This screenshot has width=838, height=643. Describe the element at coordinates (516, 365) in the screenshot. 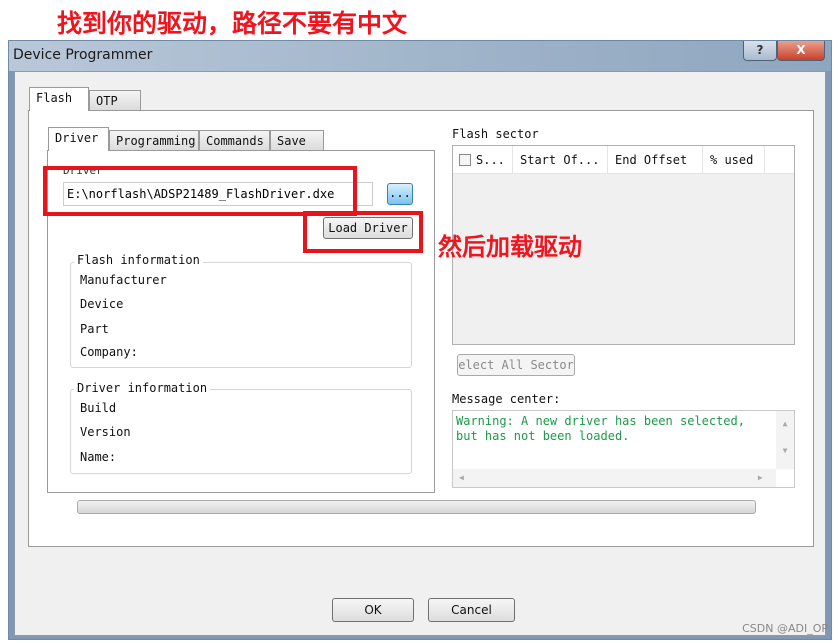

I see `select-all-sector-button: elect All Sector` at that location.